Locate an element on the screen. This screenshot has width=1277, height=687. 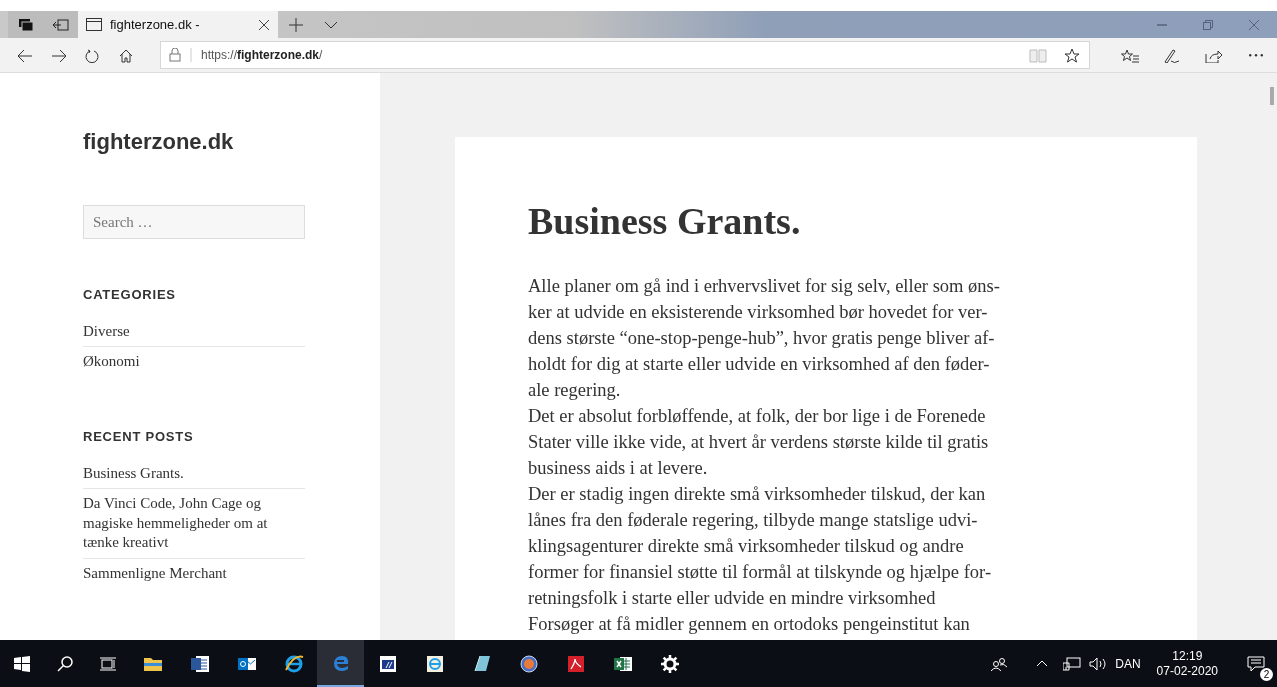
star-icon is located at coordinates (1072, 55).